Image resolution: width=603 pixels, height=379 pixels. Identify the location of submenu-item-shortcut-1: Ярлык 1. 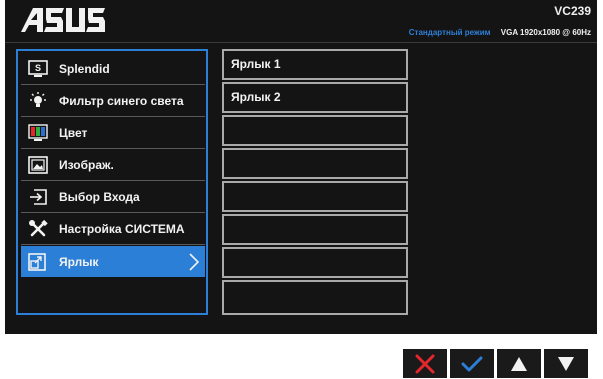
(315, 64).